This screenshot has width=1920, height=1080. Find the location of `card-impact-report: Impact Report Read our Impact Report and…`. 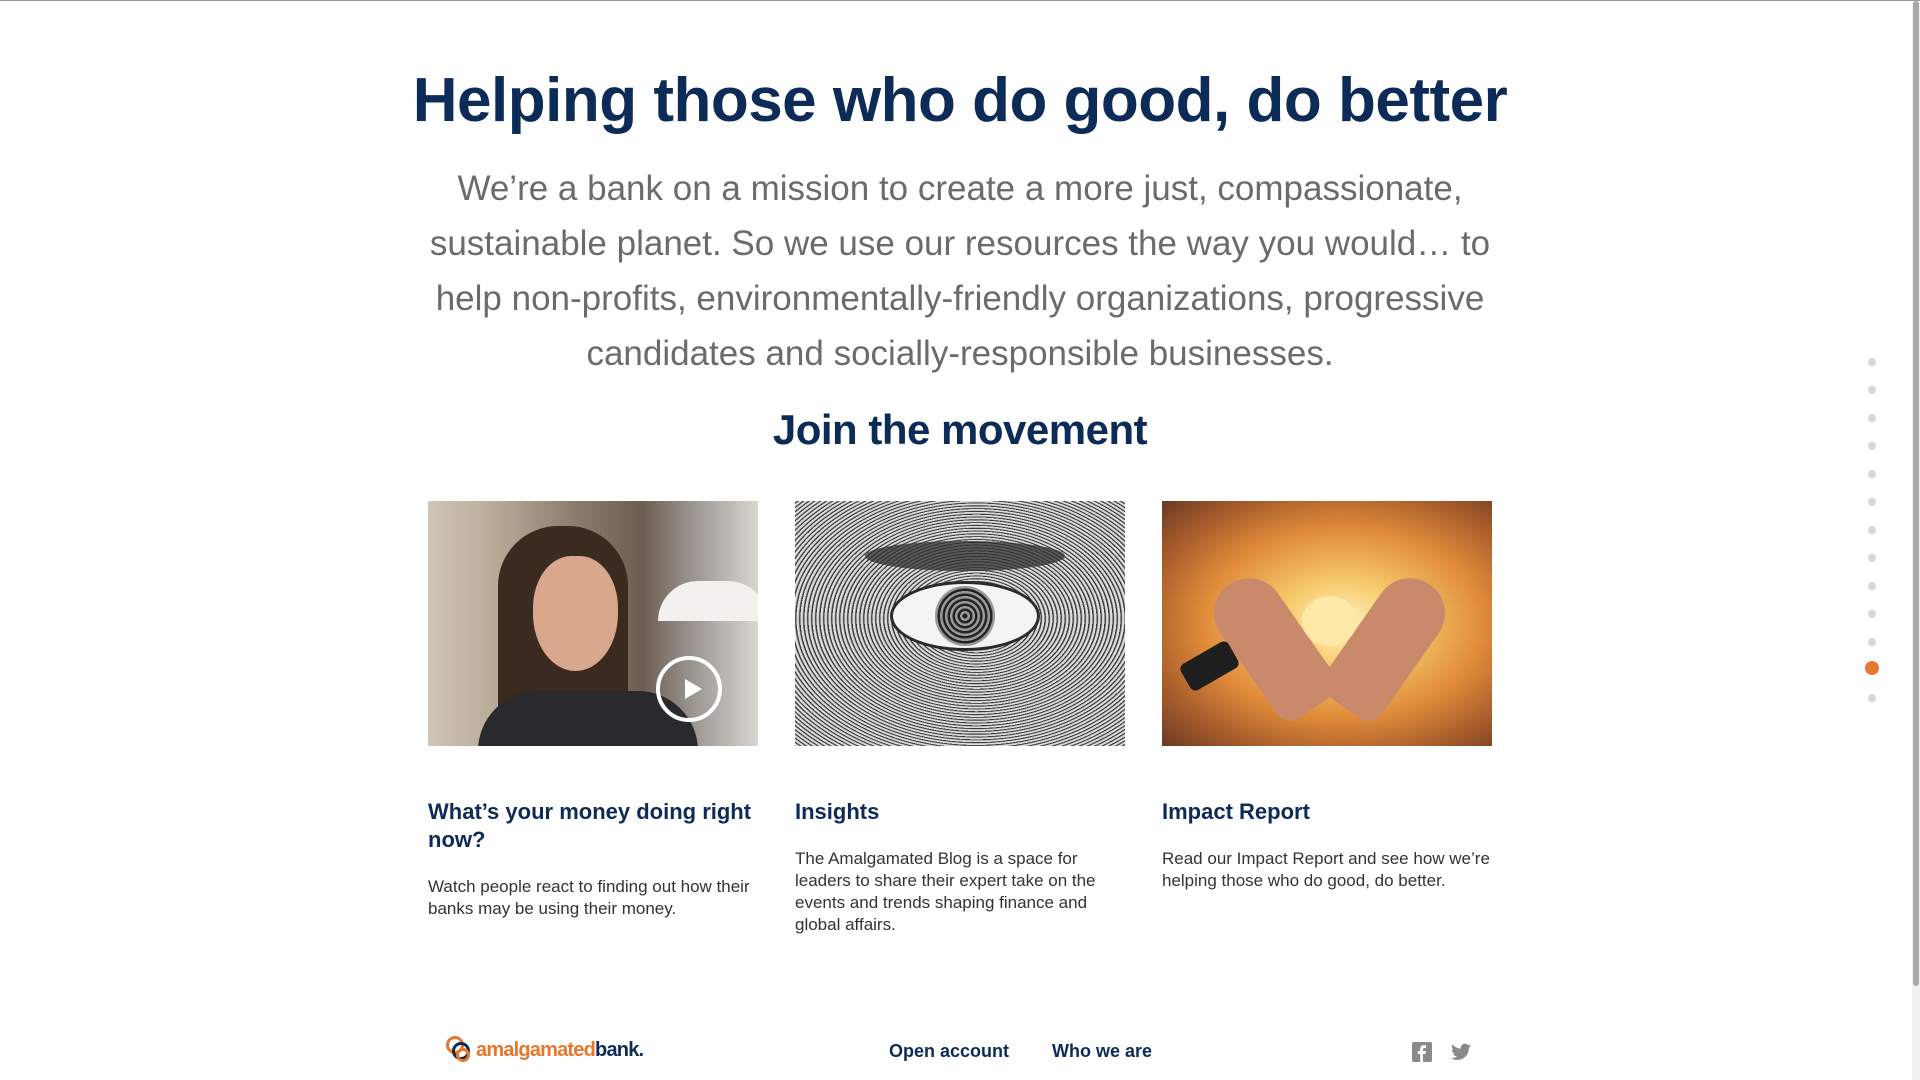

card-impact-report: Impact Report Read our Impact Report and… is located at coordinates (1327, 695).